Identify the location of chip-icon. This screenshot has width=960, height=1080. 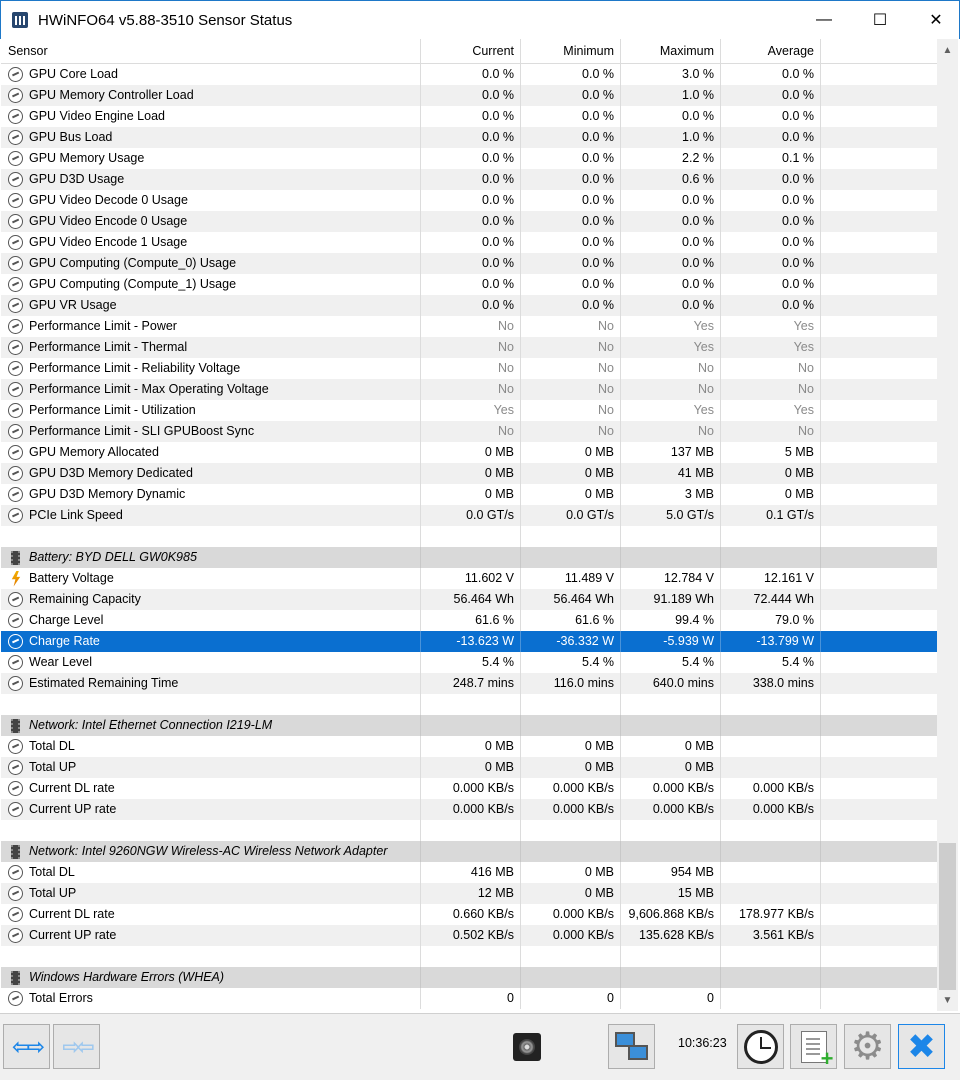
(15, 977).